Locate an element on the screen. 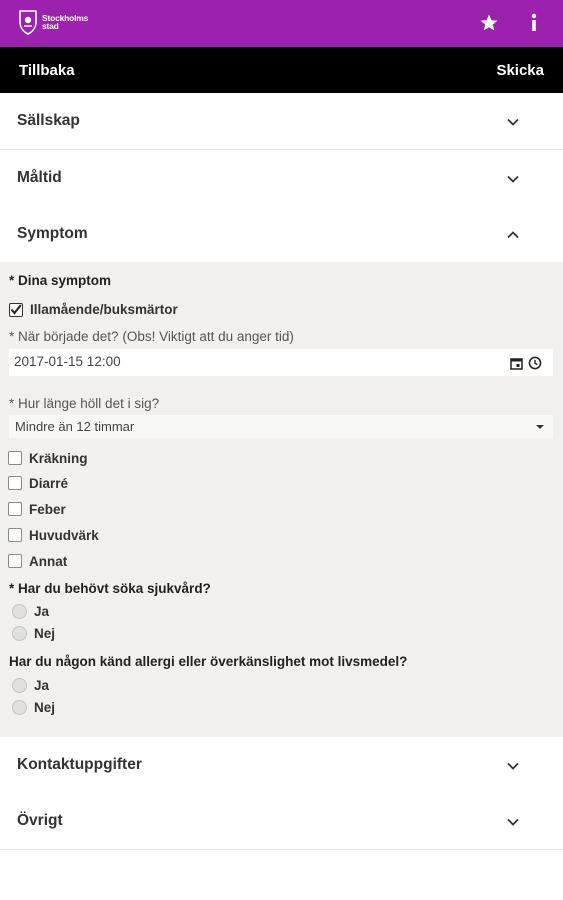  diarrhea-checkbox is located at coordinates (15, 483).